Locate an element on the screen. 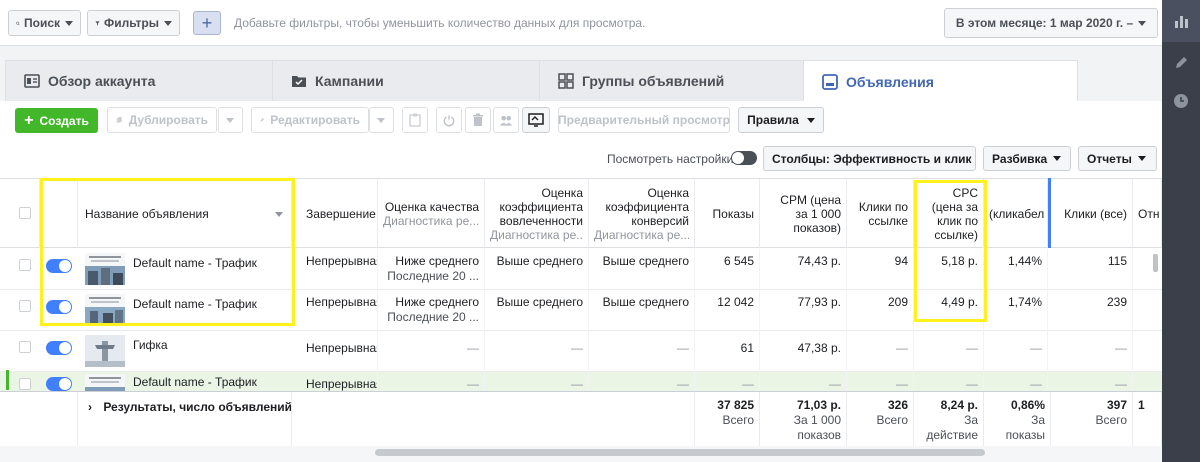  edit-dropdown is located at coordinates (381, 120).